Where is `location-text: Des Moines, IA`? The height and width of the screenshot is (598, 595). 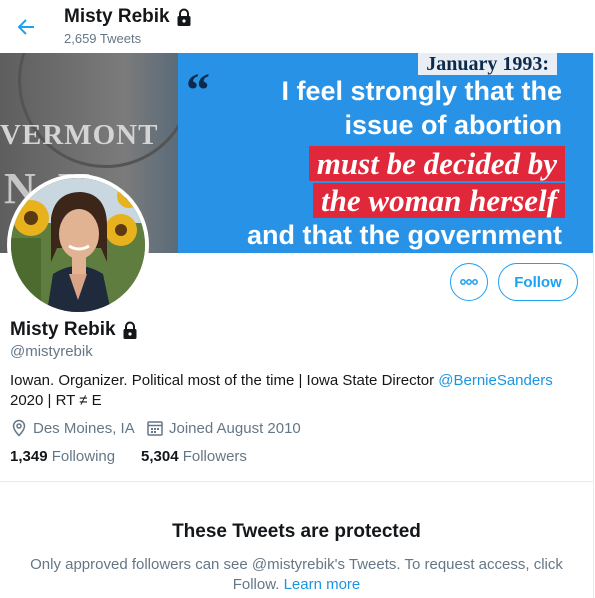
location-text: Des Moines, IA is located at coordinates (84, 428).